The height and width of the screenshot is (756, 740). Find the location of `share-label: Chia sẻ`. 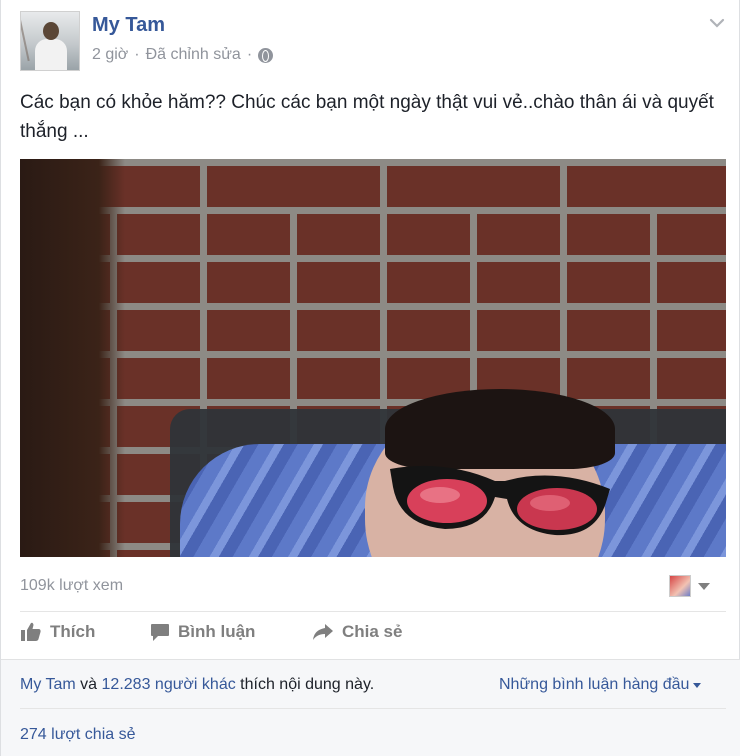

share-label: Chia sẻ is located at coordinates (372, 631).